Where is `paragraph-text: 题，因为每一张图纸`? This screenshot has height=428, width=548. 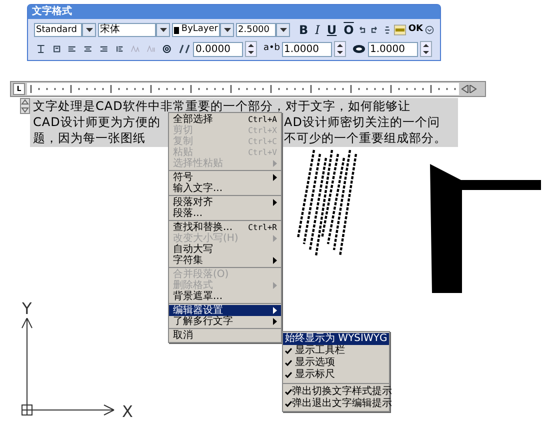
paragraph-text: 题，因为每一张图纸 is located at coordinates (89, 138).